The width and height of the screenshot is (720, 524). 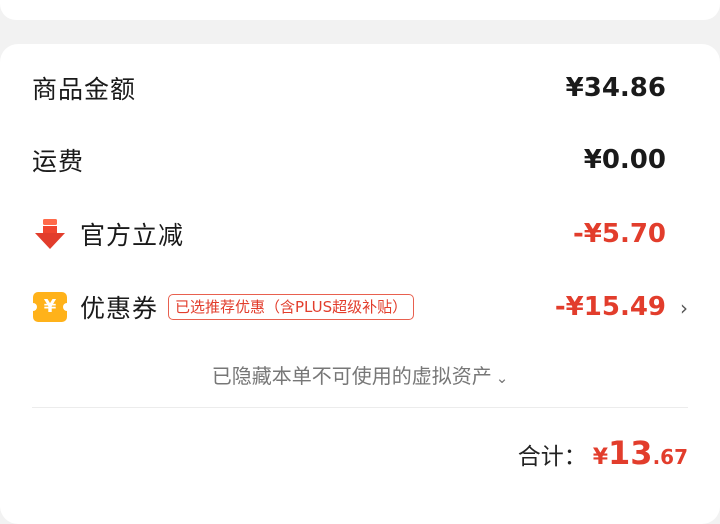 I want to click on coupon-value: -¥15.49, so click(x=610, y=307).